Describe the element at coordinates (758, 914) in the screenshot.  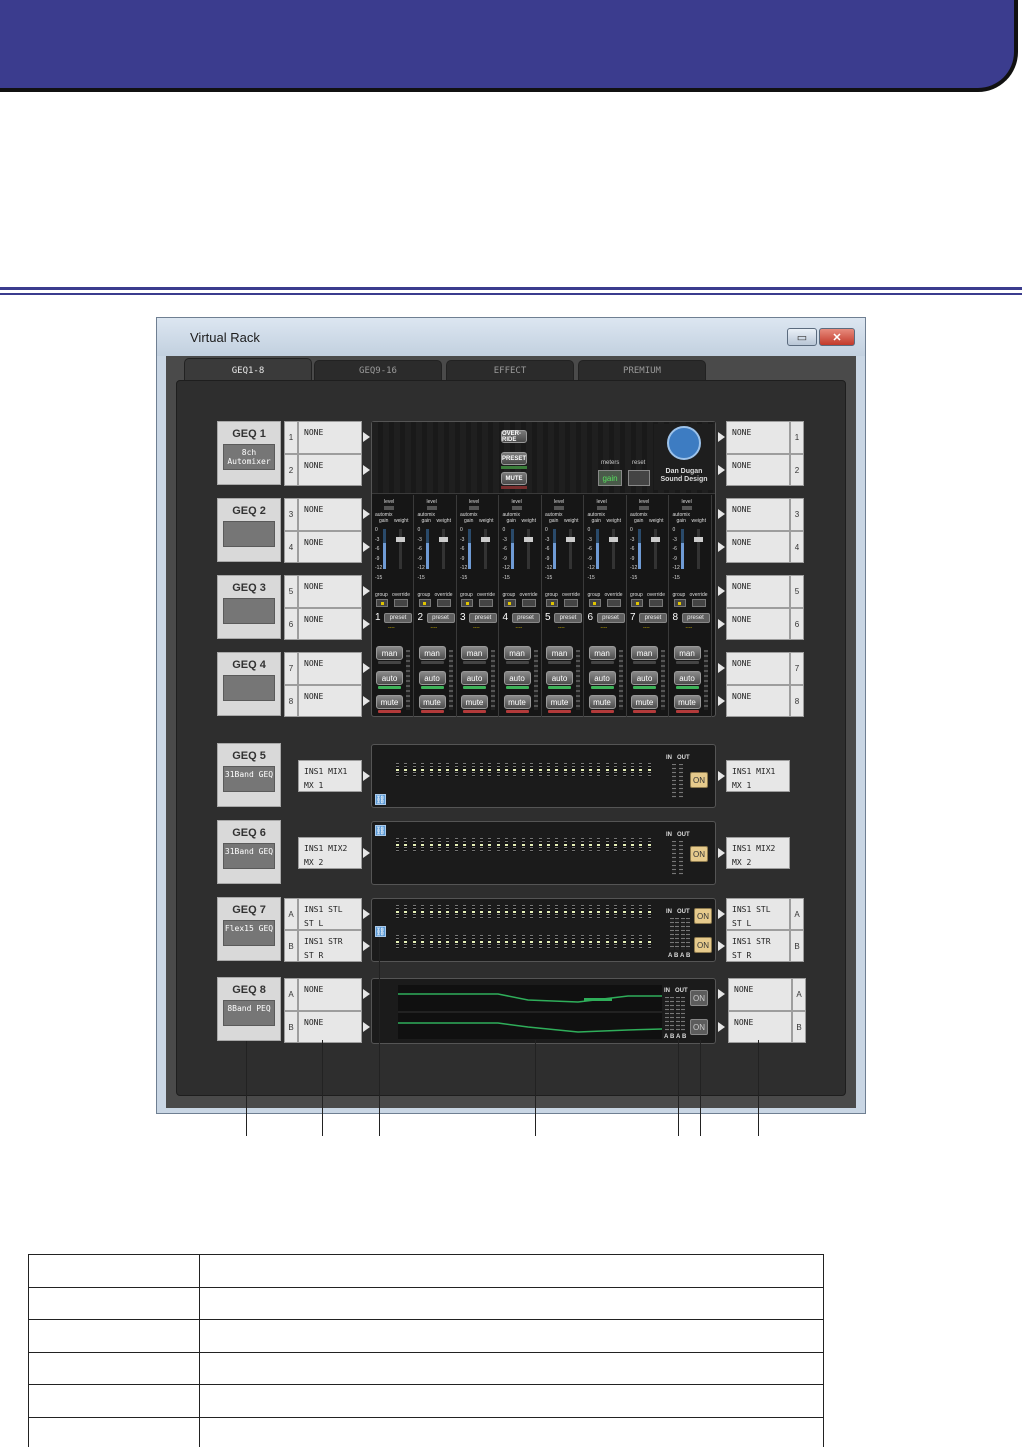
I see `output-patch-button: INS1 STL ST L` at that location.